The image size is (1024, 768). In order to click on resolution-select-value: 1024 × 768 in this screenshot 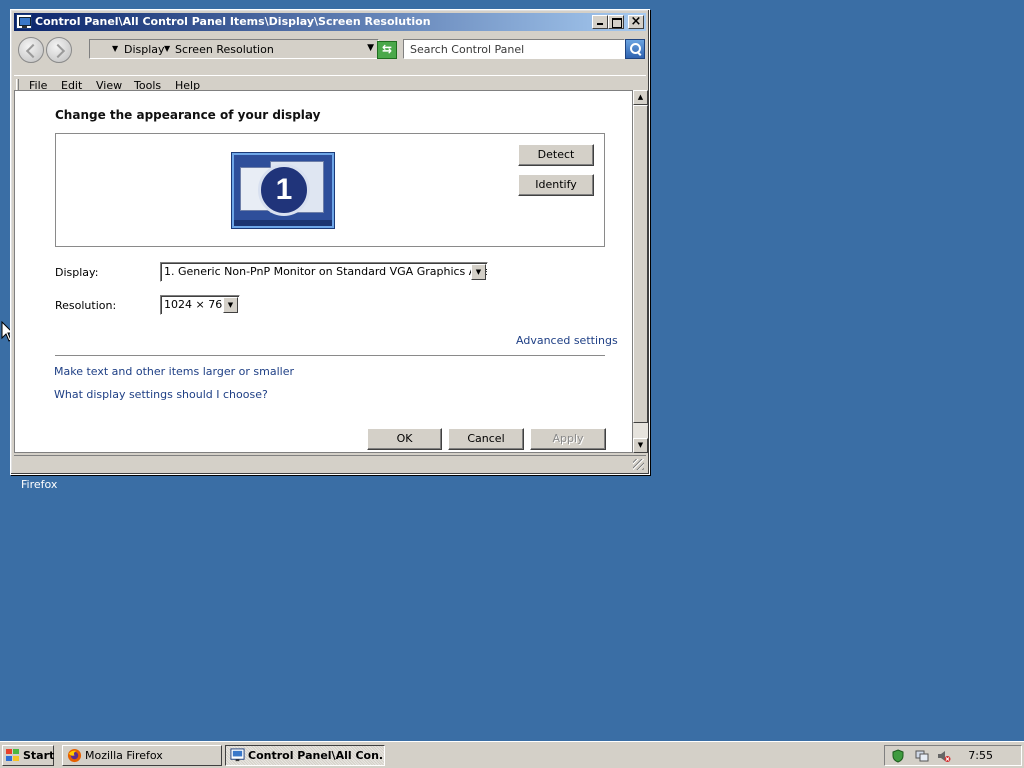, I will do `click(197, 304)`.